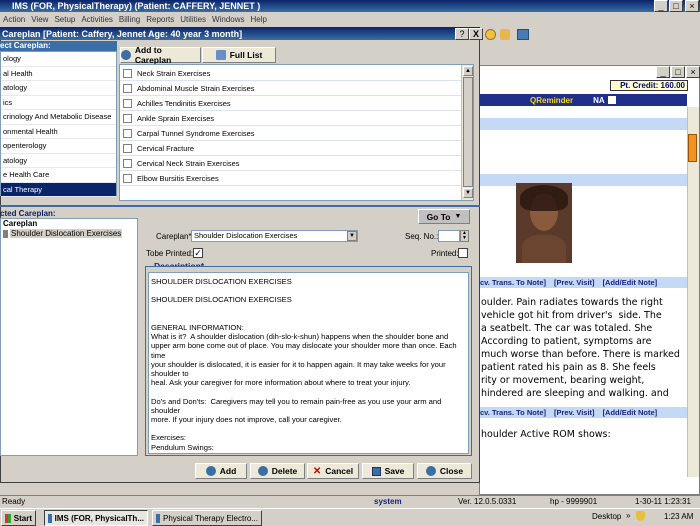 The height and width of the screenshot is (526, 700). Describe the element at coordinates (449, 236) in the screenshot. I see `seq-no-input` at that location.